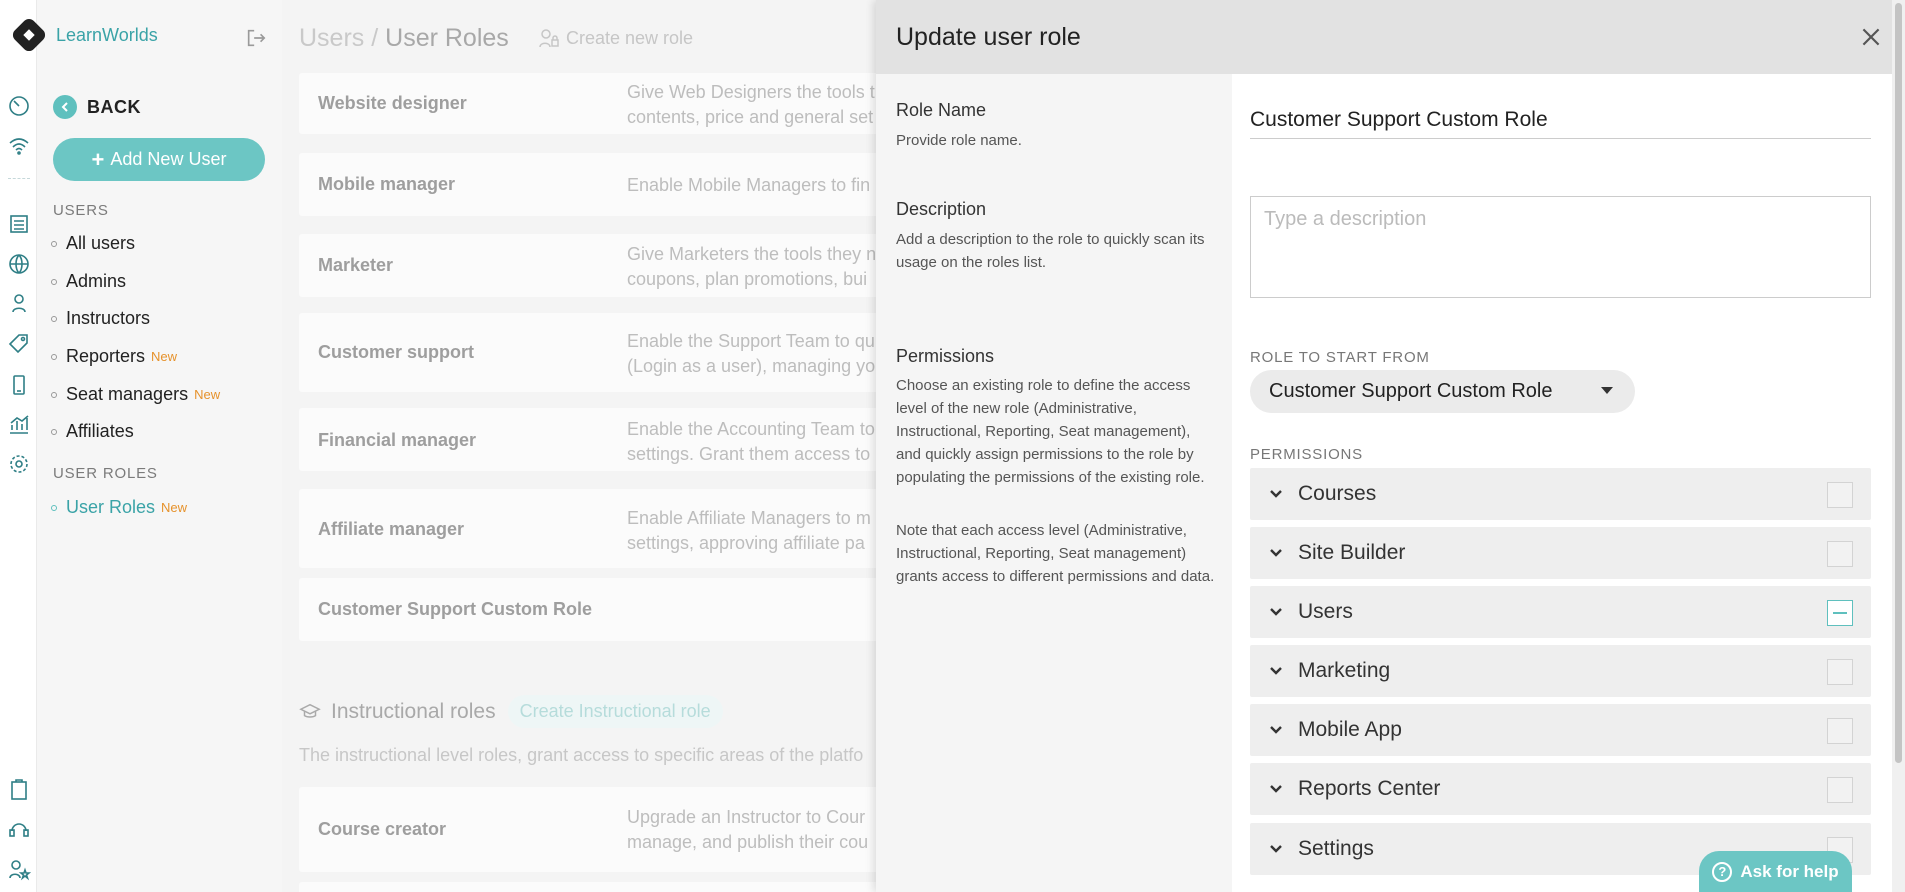 The width and height of the screenshot is (1905, 892). What do you see at coordinates (1775, 871) in the screenshot?
I see `ask-for-help-button: ? Ask for help` at bounding box center [1775, 871].